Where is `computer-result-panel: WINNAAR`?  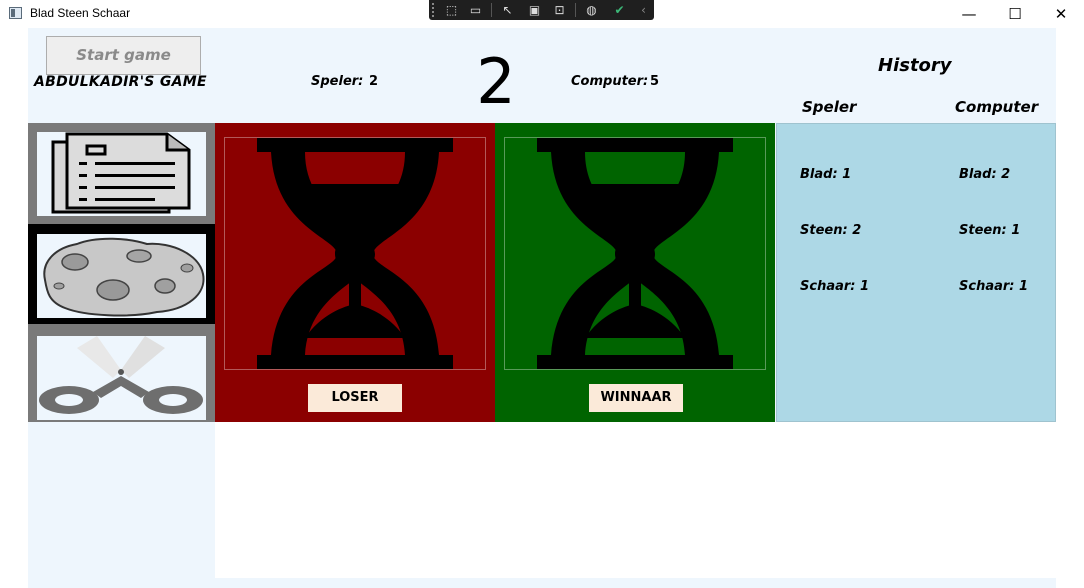 computer-result-panel: WINNAAR is located at coordinates (635, 272).